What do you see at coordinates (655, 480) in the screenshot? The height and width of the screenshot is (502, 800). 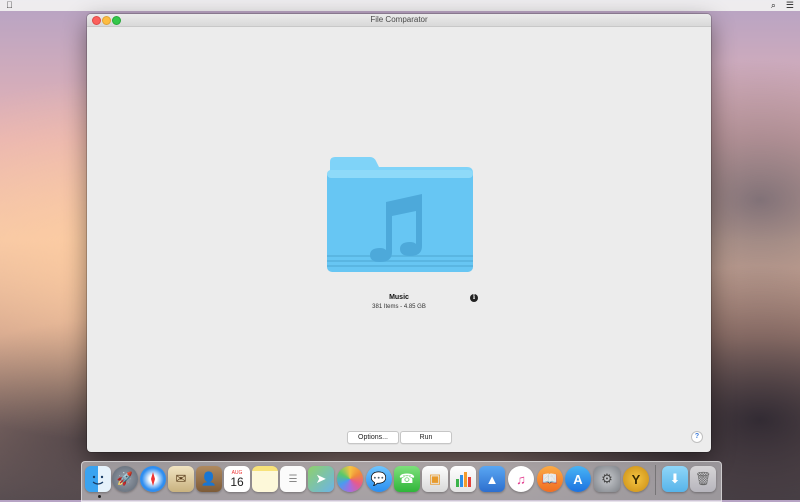 I see `dock-separator` at bounding box center [655, 480].